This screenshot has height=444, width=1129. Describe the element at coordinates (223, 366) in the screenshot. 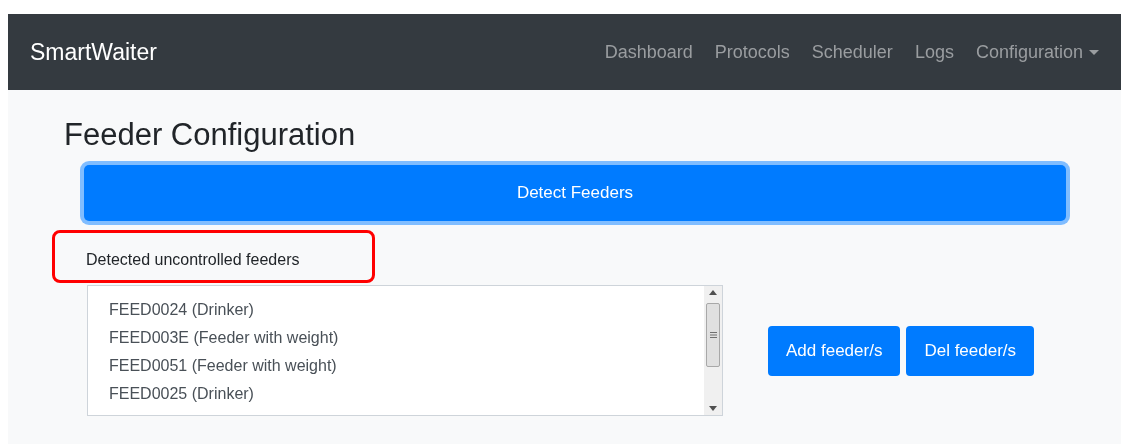

I see `feeder-option: FEED0051 (Feeder with weight)` at that location.